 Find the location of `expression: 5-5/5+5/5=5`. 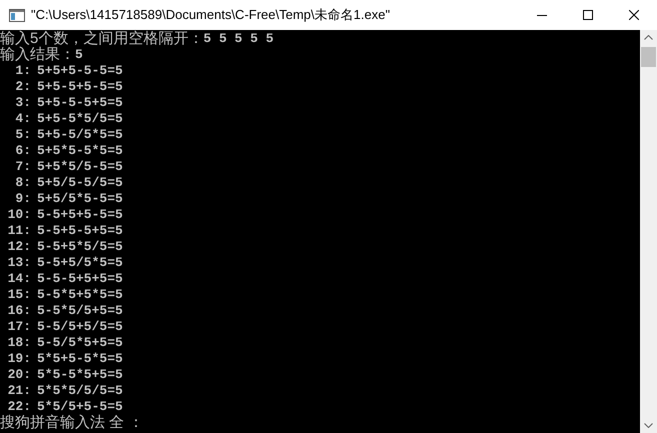

expression: 5-5/5+5/5=5 is located at coordinates (80, 327).